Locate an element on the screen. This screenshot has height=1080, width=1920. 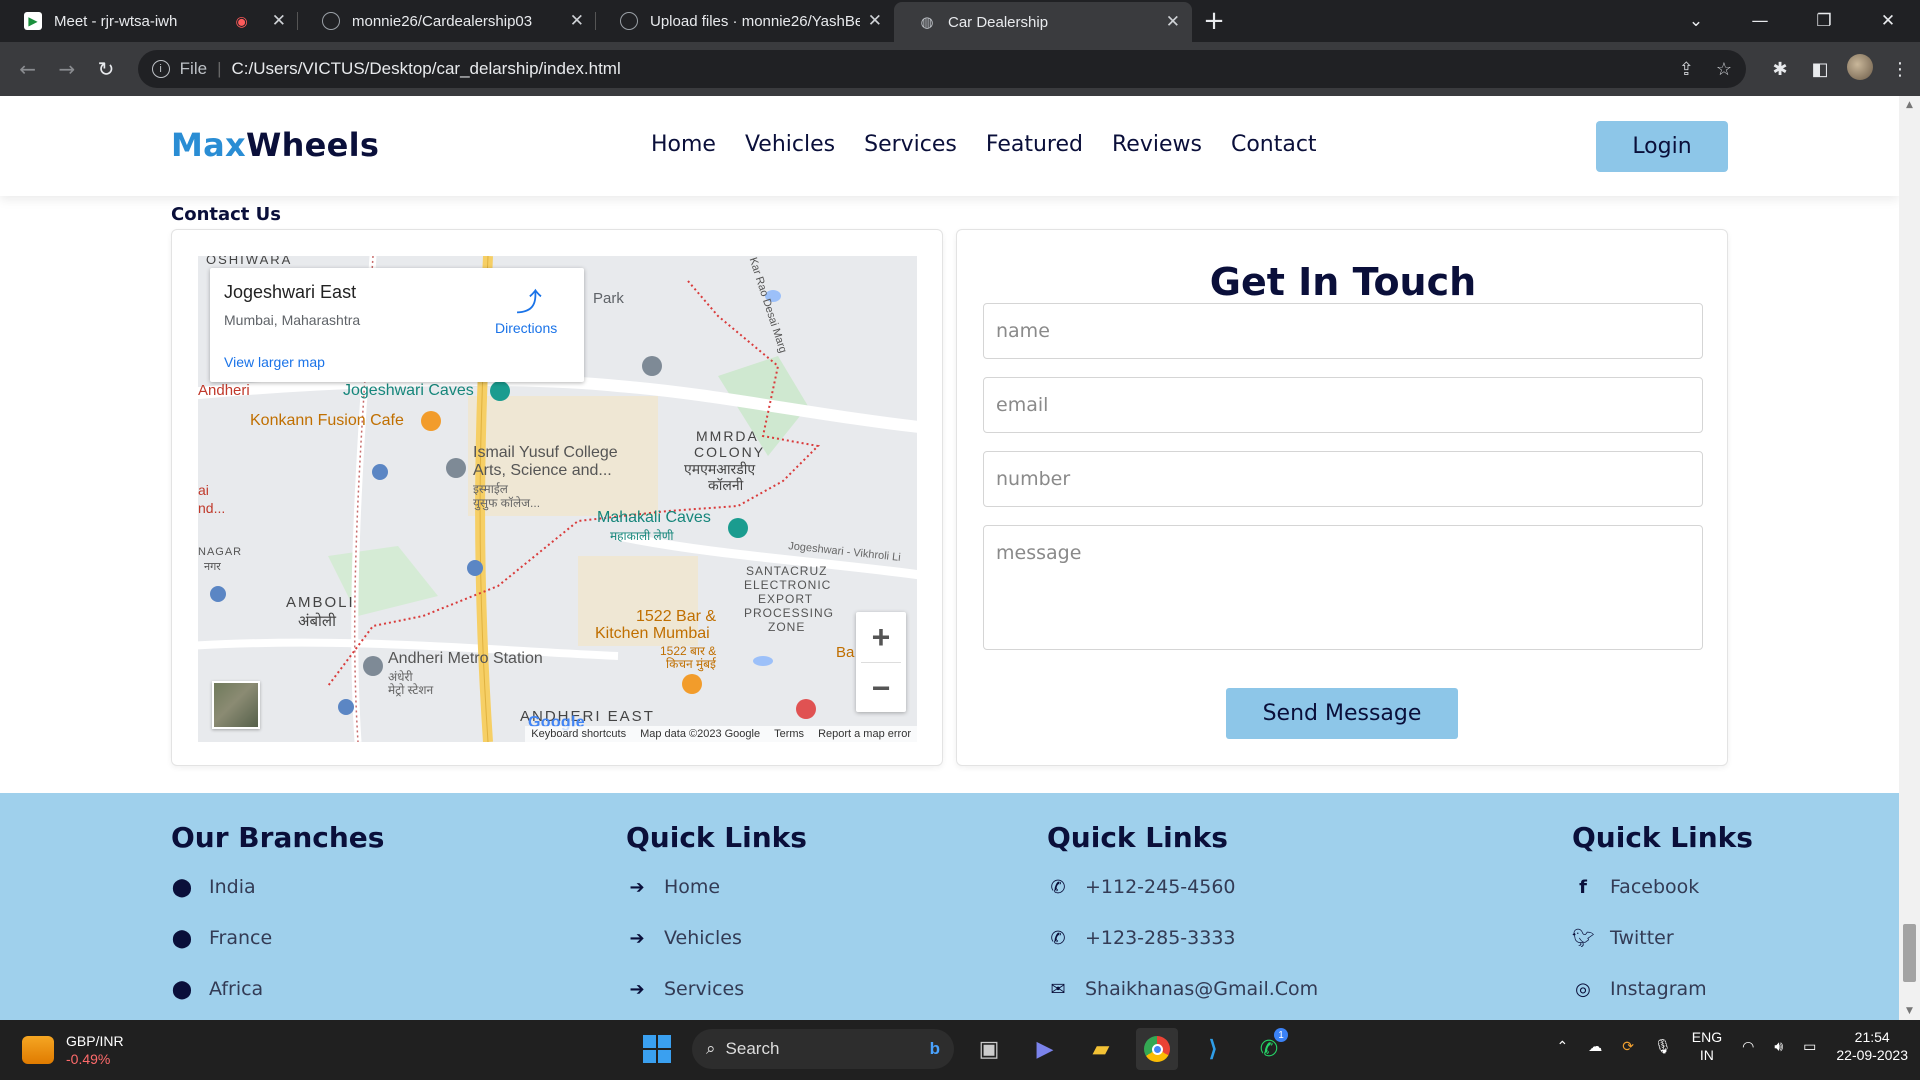
vscode-icon: ⟩ is located at coordinates (1213, 1049).